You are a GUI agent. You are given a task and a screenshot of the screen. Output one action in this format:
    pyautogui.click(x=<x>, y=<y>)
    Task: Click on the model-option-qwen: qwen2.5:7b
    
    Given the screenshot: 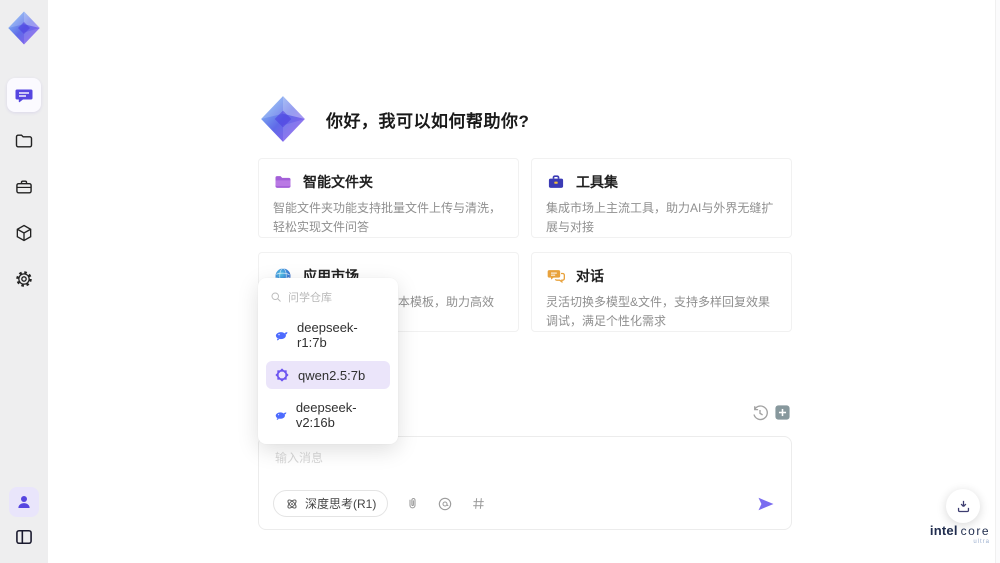 What is the action you would take?
    pyautogui.click(x=328, y=375)
    